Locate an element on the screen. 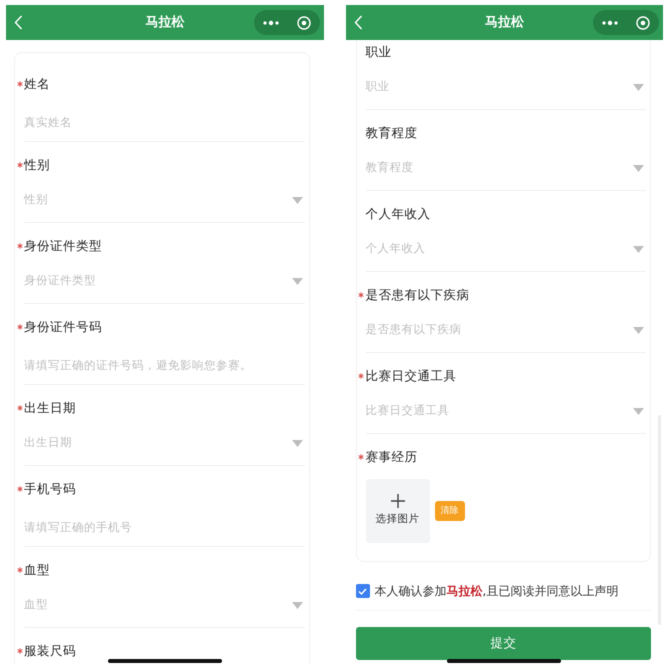 The height and width of the screenshot is (665, 669). submit-button: 提交 is located at coordinates (503, 643).